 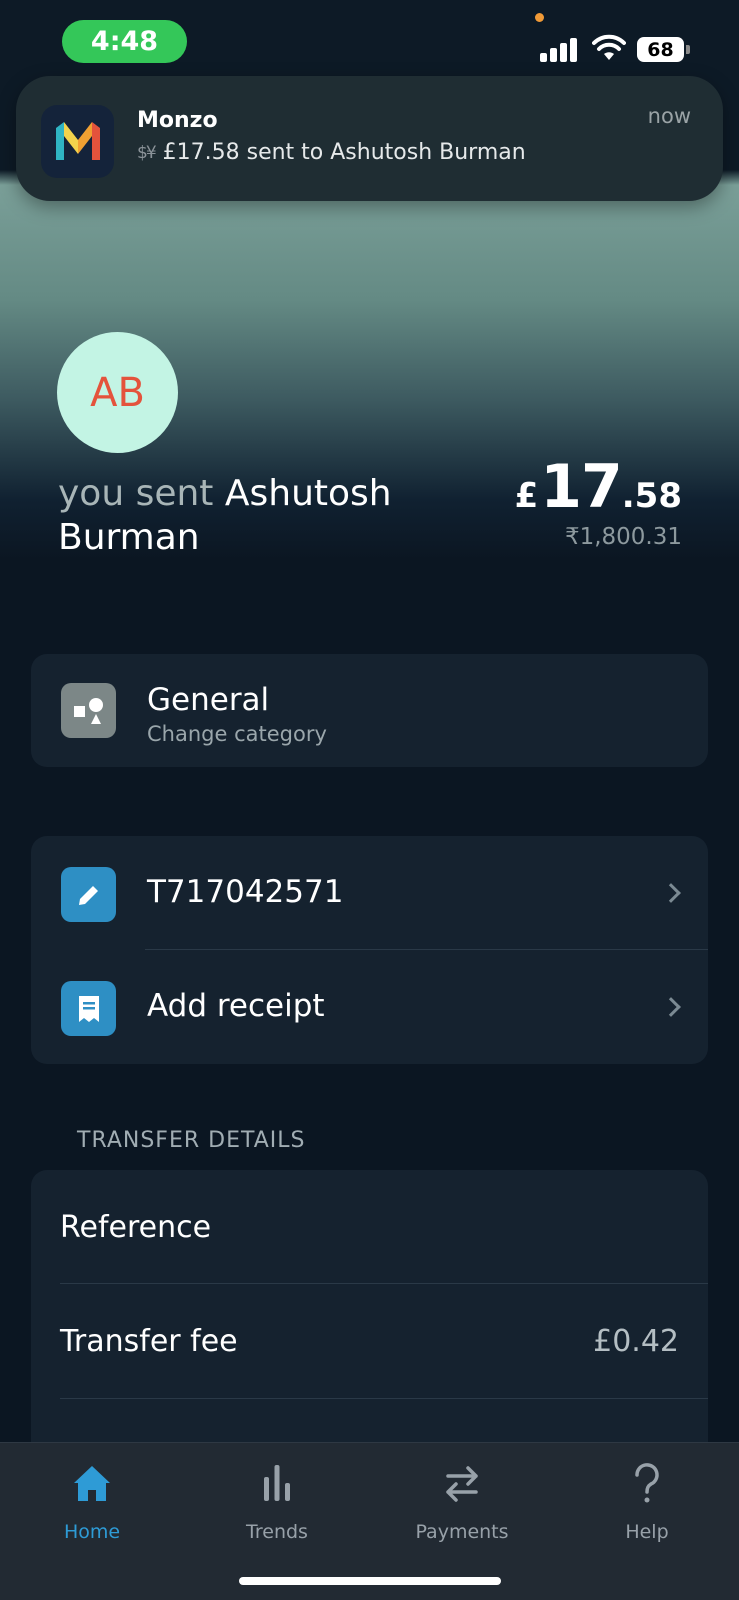 What do you see at coordinates (660, 49) in the screenshot?
I see `battery-icon: 68` at bounding box center [660, 49].